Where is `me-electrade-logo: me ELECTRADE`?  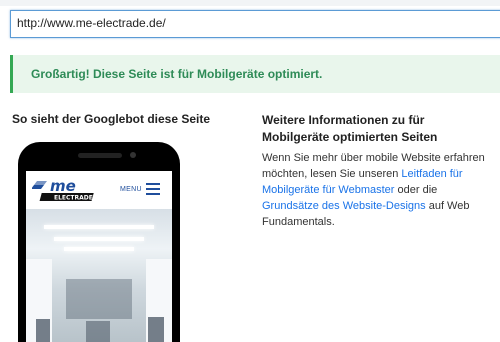 me-electrade-logo: me ELECTRADE is located at coordinates (63, 189).